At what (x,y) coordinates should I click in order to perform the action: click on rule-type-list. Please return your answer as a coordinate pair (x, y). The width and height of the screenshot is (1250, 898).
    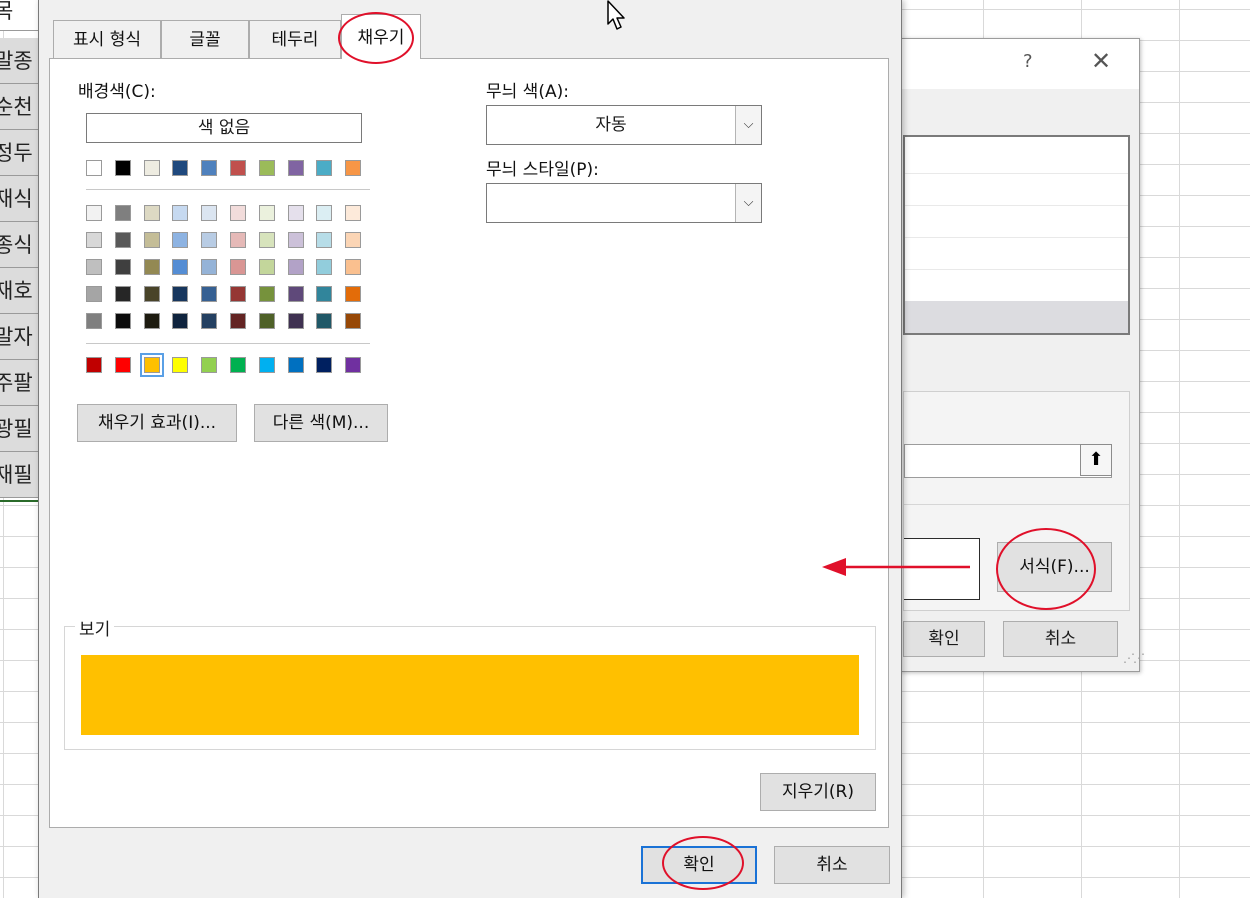
    Looking at the image, I should click on (1016, 235).